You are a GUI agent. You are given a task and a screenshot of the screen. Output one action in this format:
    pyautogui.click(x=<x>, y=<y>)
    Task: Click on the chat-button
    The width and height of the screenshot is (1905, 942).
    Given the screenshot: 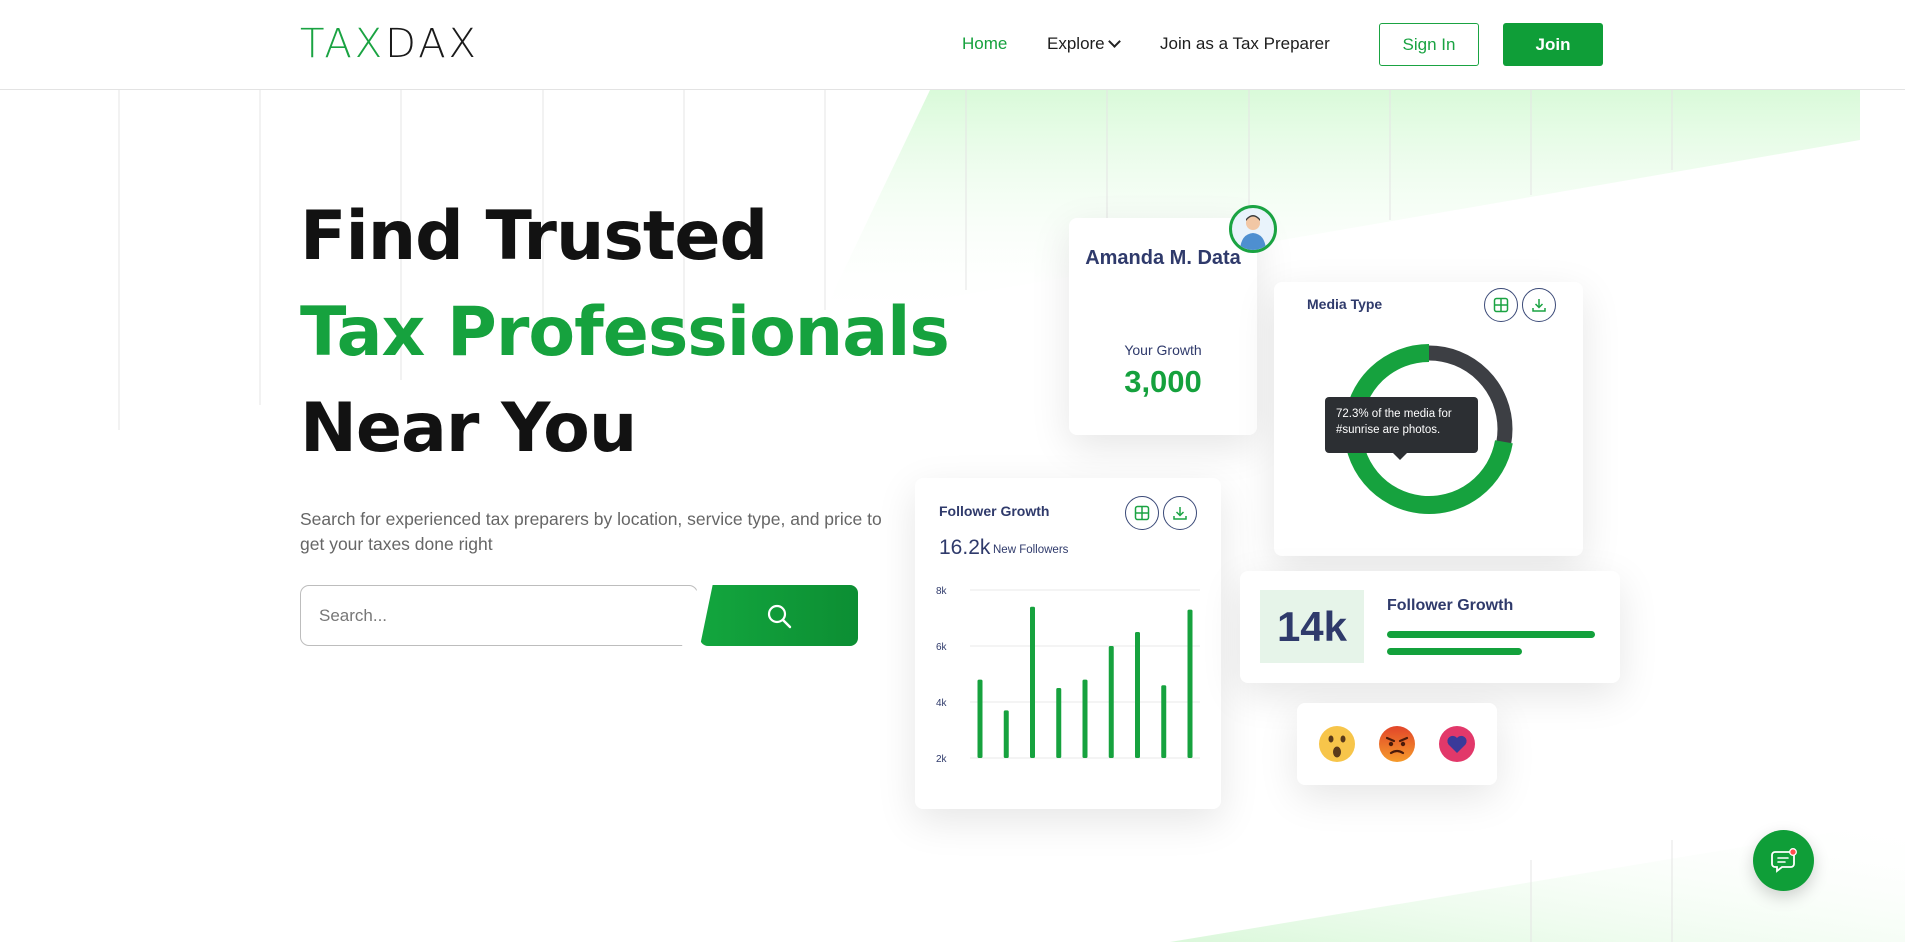 What is the action you would take?
    pyautogui.click(x=1783, y=860)
    